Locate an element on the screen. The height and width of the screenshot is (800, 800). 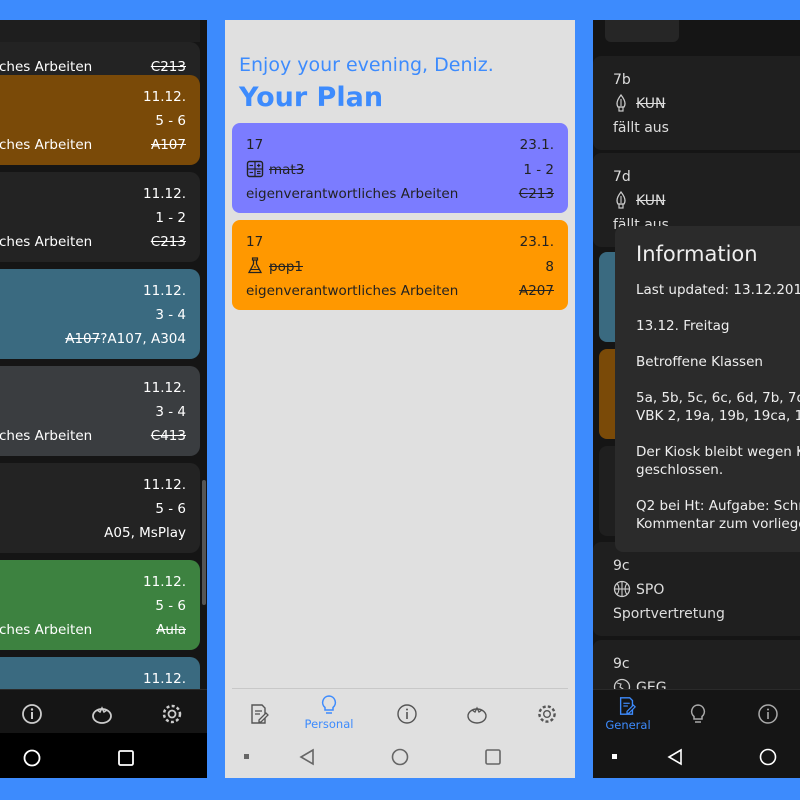
card-room: Aula is located at coordinates (171, 630).